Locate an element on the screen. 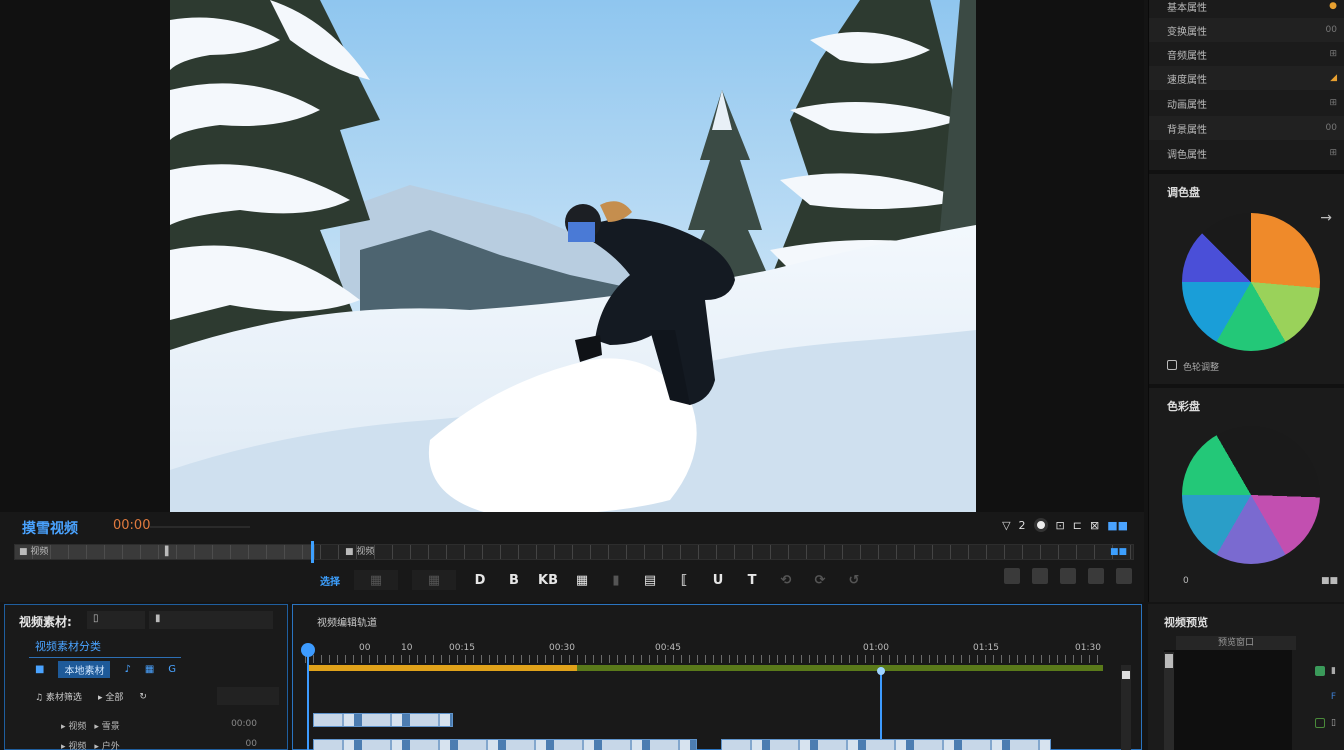 The width and height of the screenshot is (1344, 750). aspect-icon: ⊠ is located at coordinates (1094, 525).